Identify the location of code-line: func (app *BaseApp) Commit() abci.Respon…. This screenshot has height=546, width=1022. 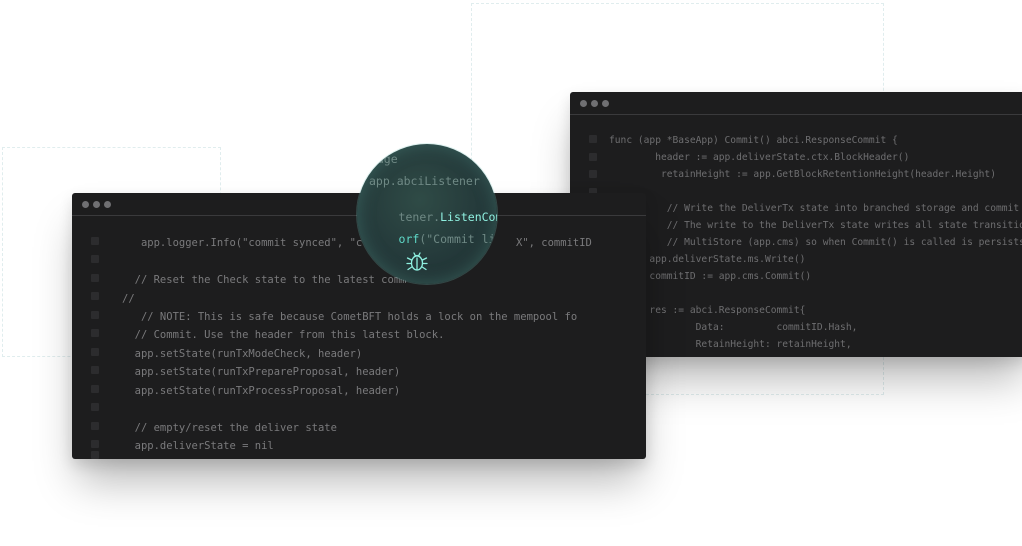
(753, 140).